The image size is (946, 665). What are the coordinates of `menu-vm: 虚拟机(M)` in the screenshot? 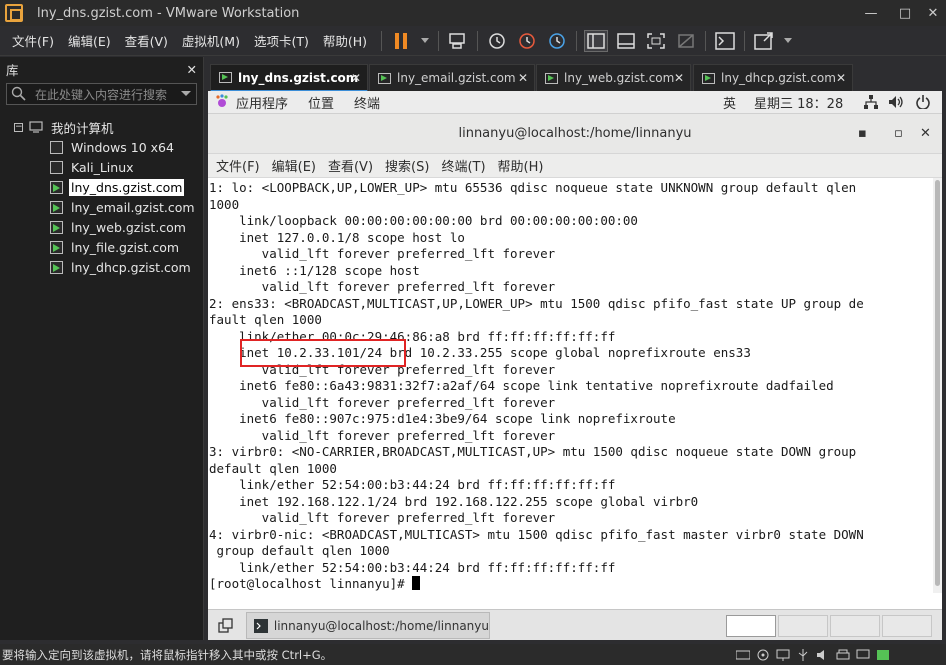 It's located at (211, 40).